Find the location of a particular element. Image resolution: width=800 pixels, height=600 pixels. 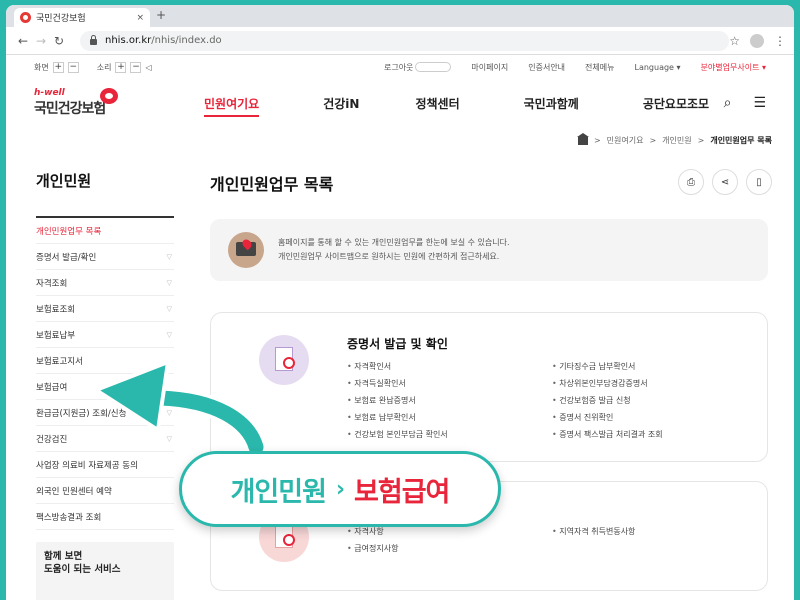

breadcrumb: > 민원여기요 > 개인민원 > 개인민원업무 목록 is located at coordinates (674, 139).